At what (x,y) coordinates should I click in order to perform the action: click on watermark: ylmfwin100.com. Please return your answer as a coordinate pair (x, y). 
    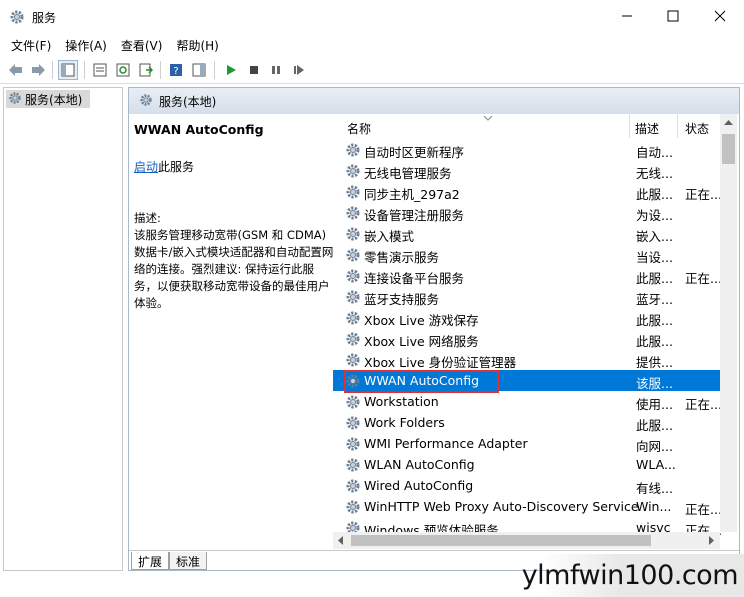
    Looking at the image, I should click on (633, 575).